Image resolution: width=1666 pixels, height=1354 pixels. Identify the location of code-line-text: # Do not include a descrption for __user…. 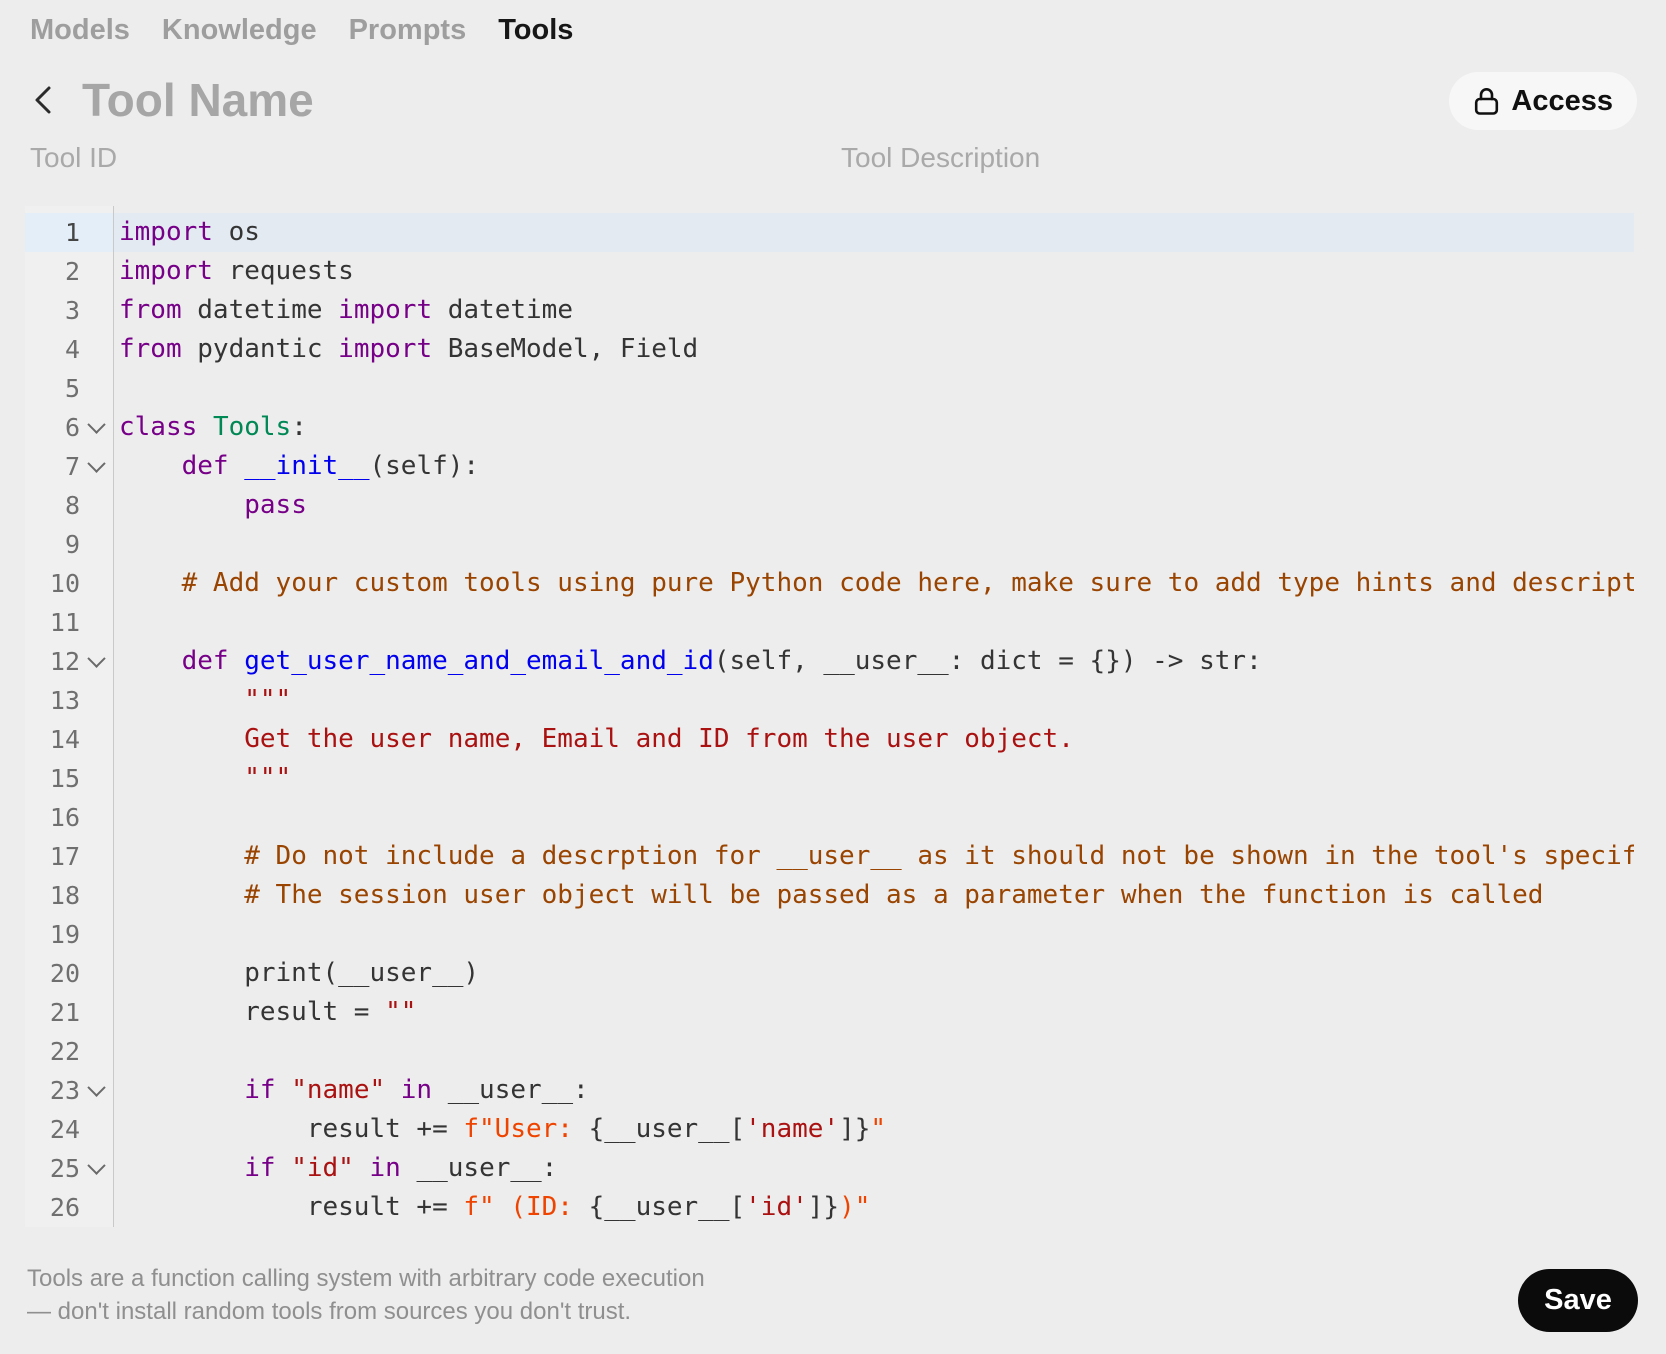
(874, 856).